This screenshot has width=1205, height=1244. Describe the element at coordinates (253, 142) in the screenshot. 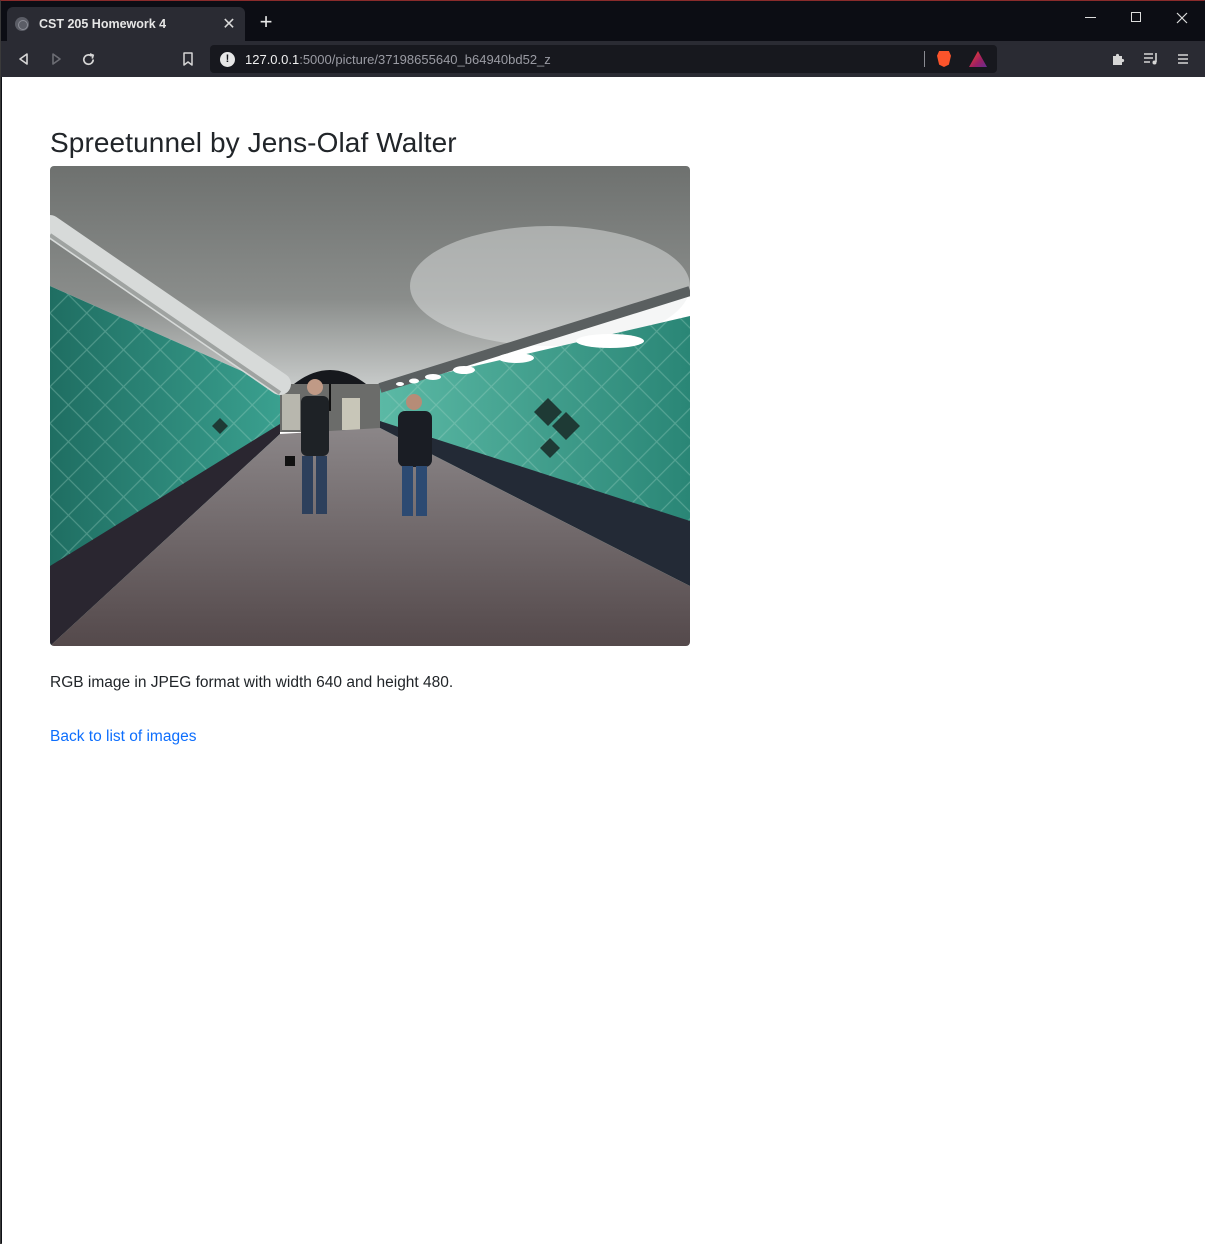

I see `page-title: Spreetunnel by Jens-Olaf Walter` at that location.